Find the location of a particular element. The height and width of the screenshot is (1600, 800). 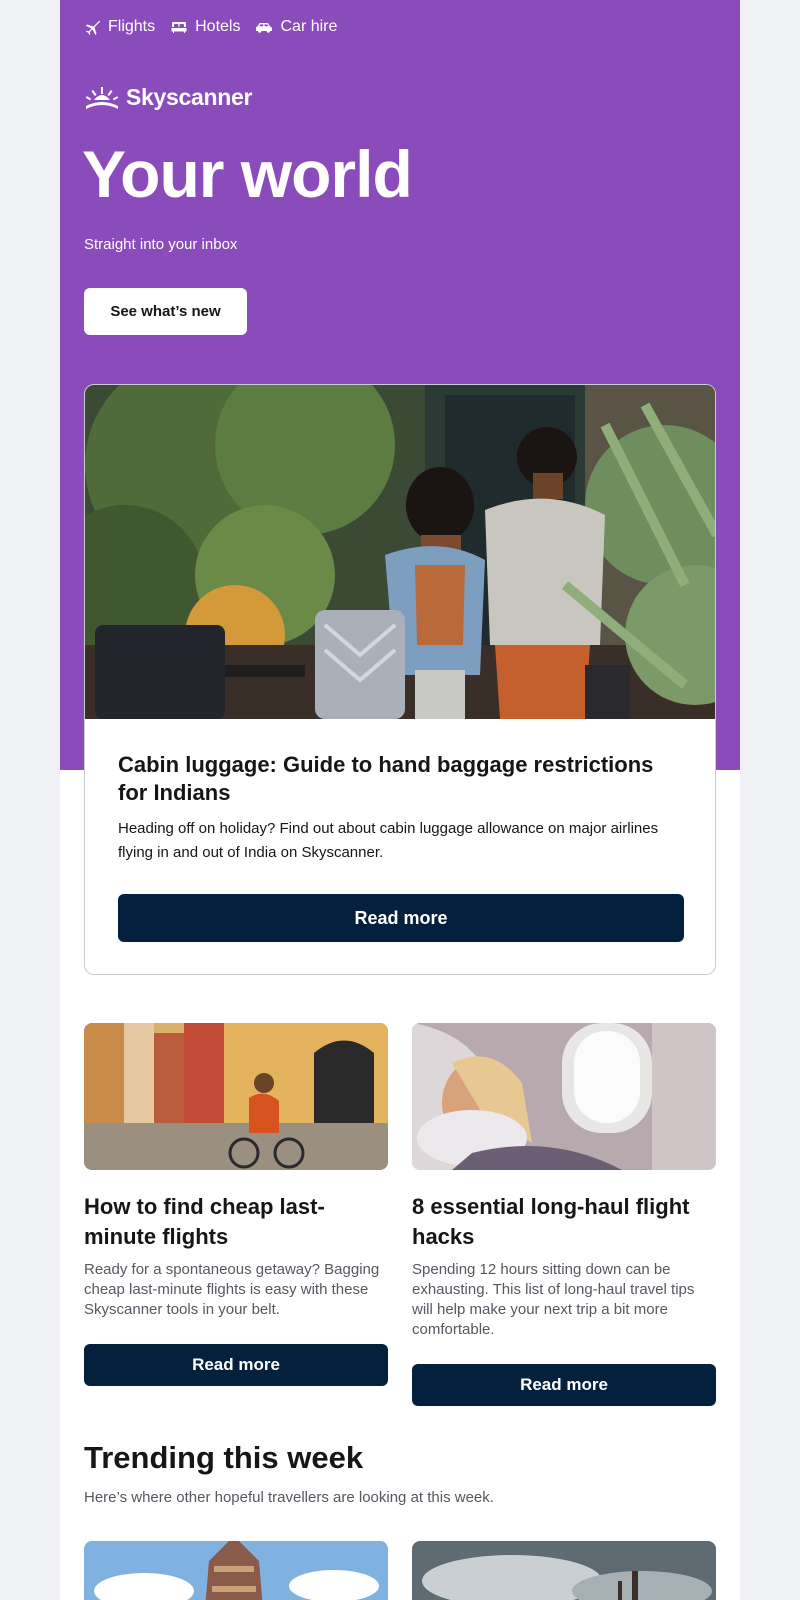

cyclist-street-image is located at coordinates (236, 1096).